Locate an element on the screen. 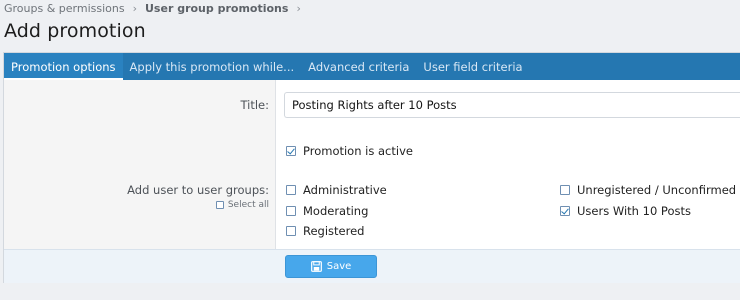 This screenshot has height=300, width=740. group-checkbox-unregistered-unconfirmed: Unregistered / Unconfirmed is located at coordinates (648, 190).